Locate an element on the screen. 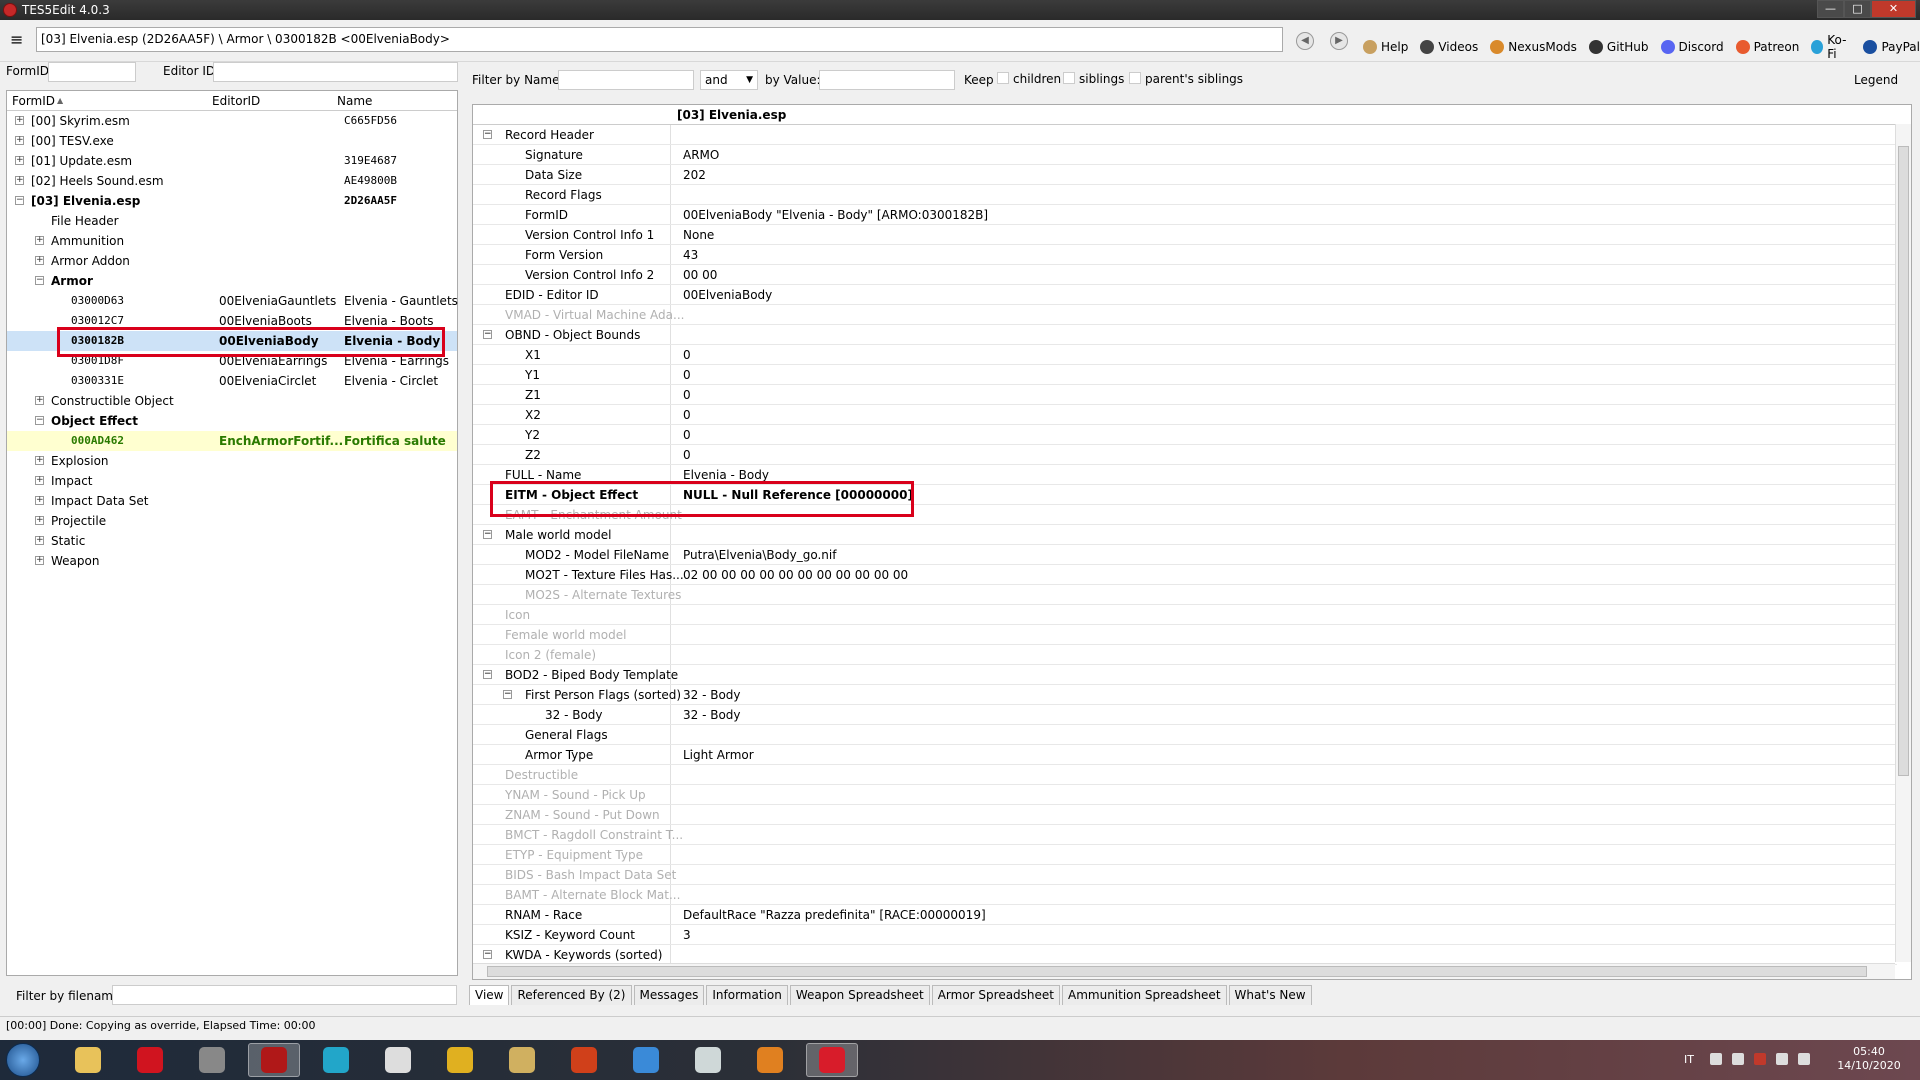 This screenshot has width=1920, height=1080. filter-operator-select: and ▼ is located at coordinates (729, 80).